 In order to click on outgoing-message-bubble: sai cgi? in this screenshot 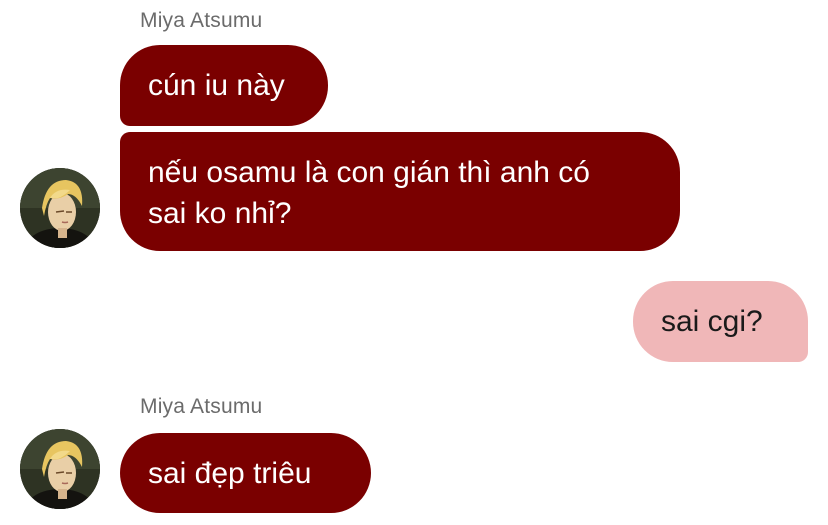, I will do `click(720, 321)`.